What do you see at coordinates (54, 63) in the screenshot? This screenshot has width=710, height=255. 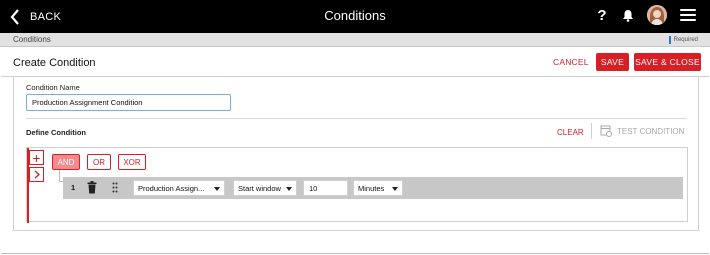 I see `panel-title: Create Condition` at bounding box center [54, 63].